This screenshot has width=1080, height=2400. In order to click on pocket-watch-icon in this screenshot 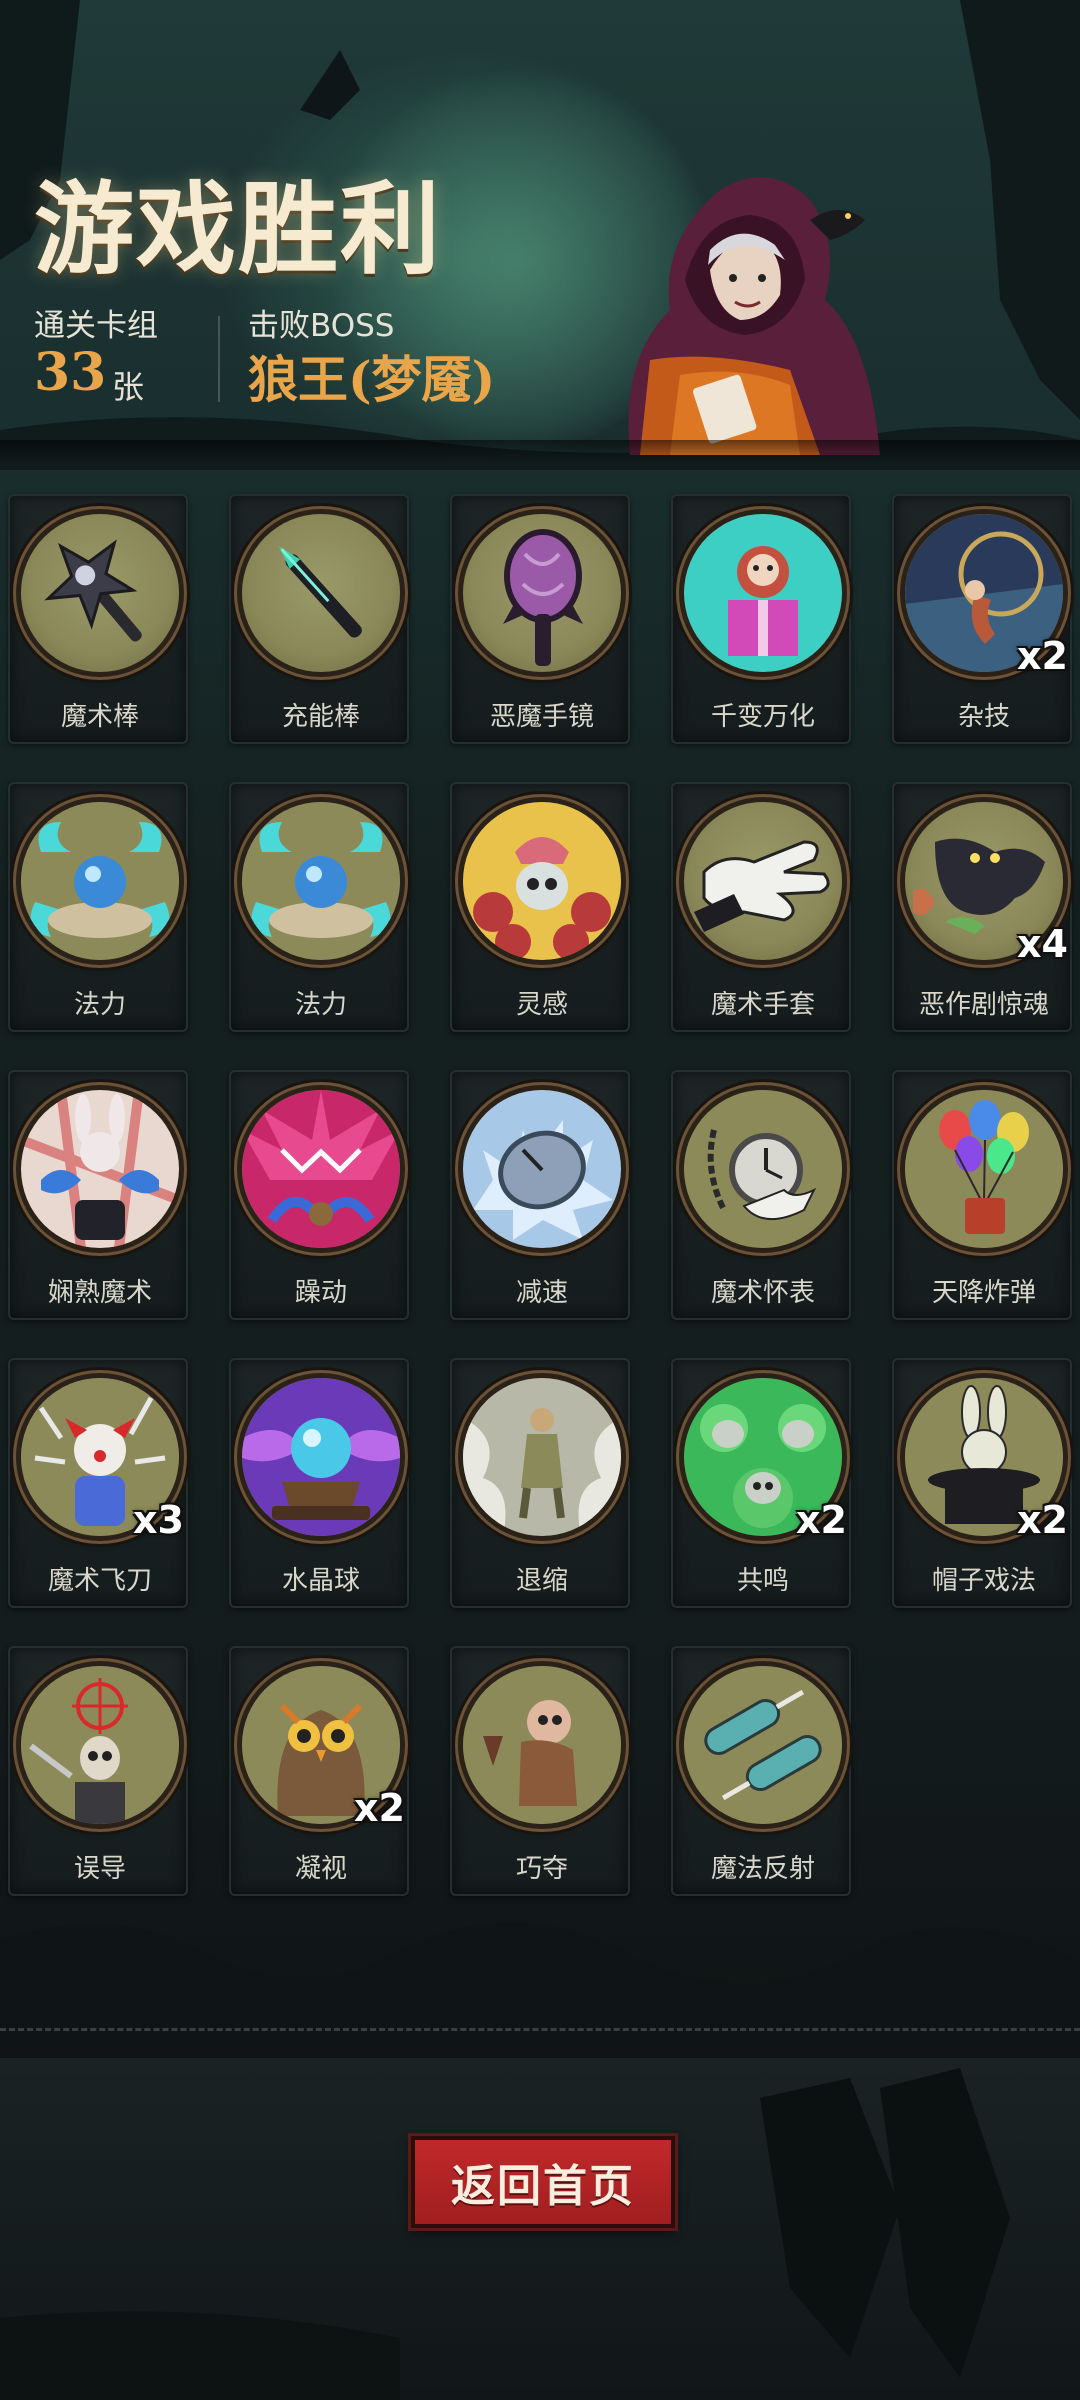, I will do `click(763, 1169)`.